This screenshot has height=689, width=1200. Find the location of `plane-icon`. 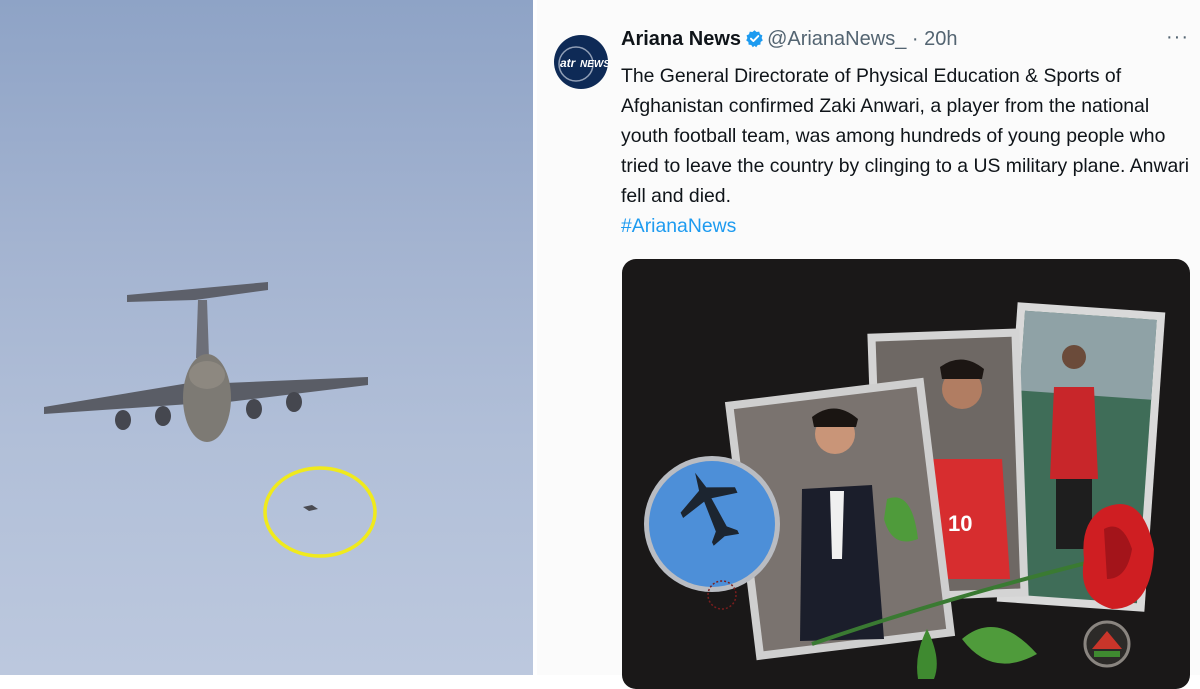

plane-icon is located at coordinates (206, 362).